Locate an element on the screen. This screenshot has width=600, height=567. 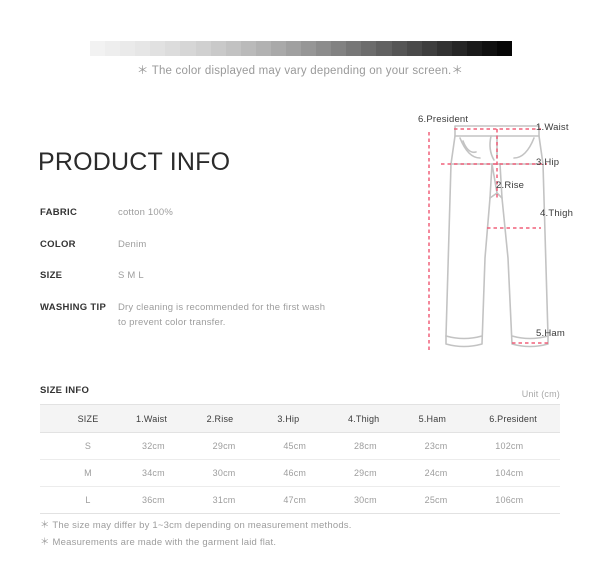
table-row: S 32cm 29cm 45cm 28cm 23cm 102cm is located at coordinates (300, 446).